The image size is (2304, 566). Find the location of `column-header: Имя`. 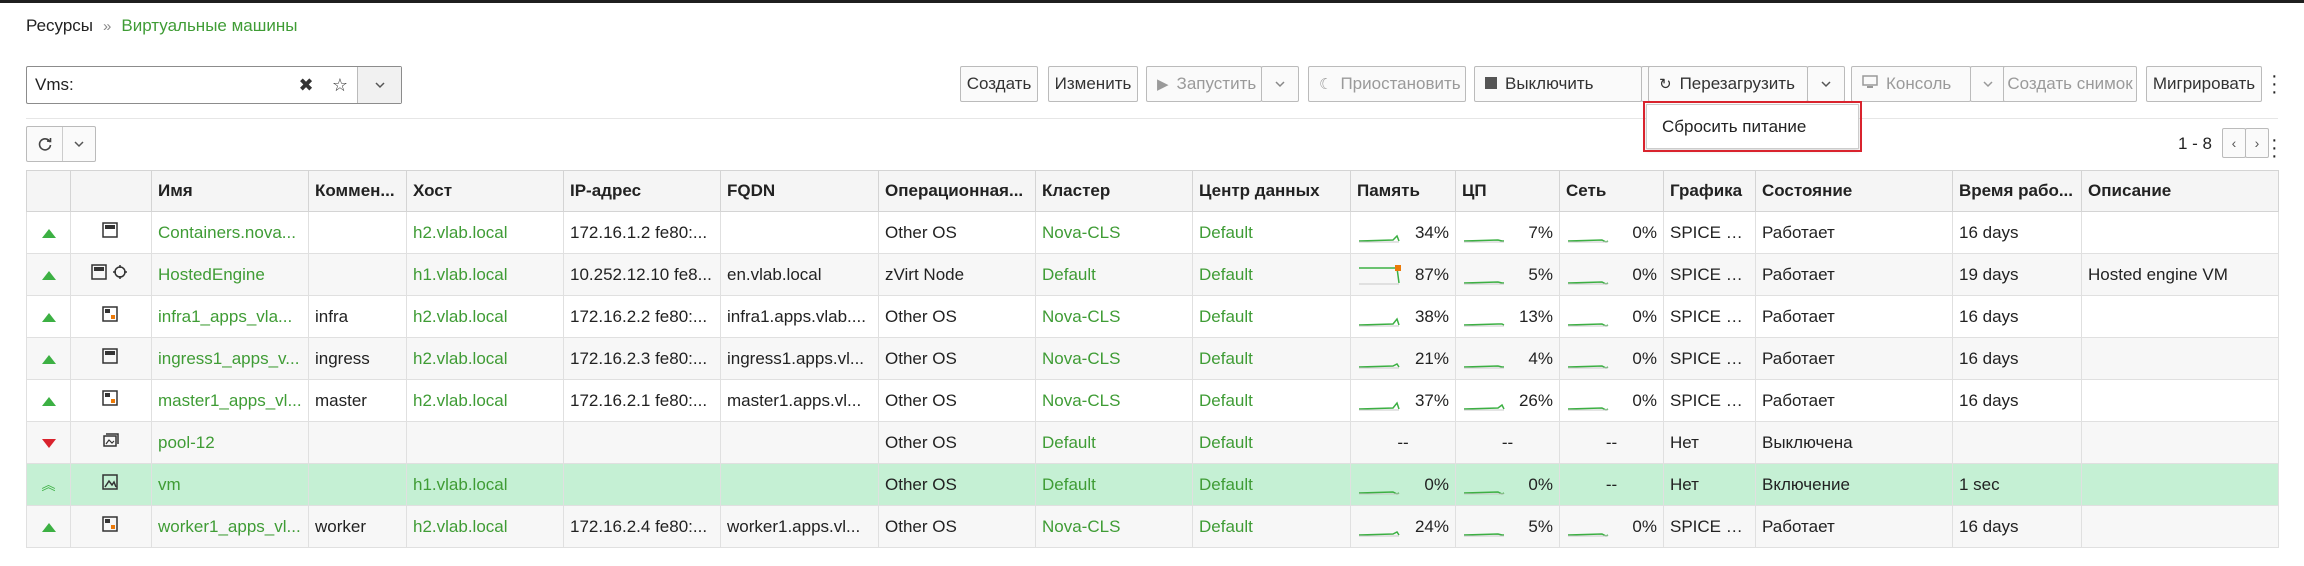

column-header: Имя is located at coordinates (230, 191).